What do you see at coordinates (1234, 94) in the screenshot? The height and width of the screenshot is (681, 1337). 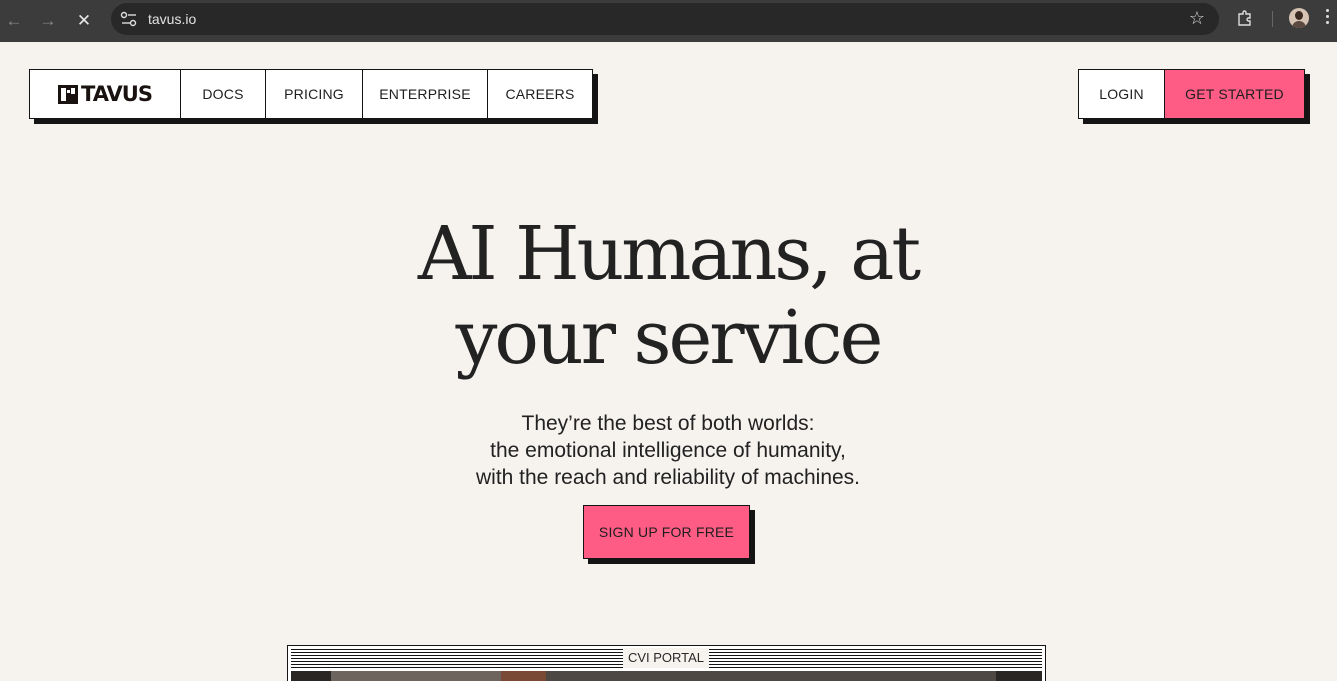 I see `get-started-button: GET STARTED` at bounding box center [1234, 94].